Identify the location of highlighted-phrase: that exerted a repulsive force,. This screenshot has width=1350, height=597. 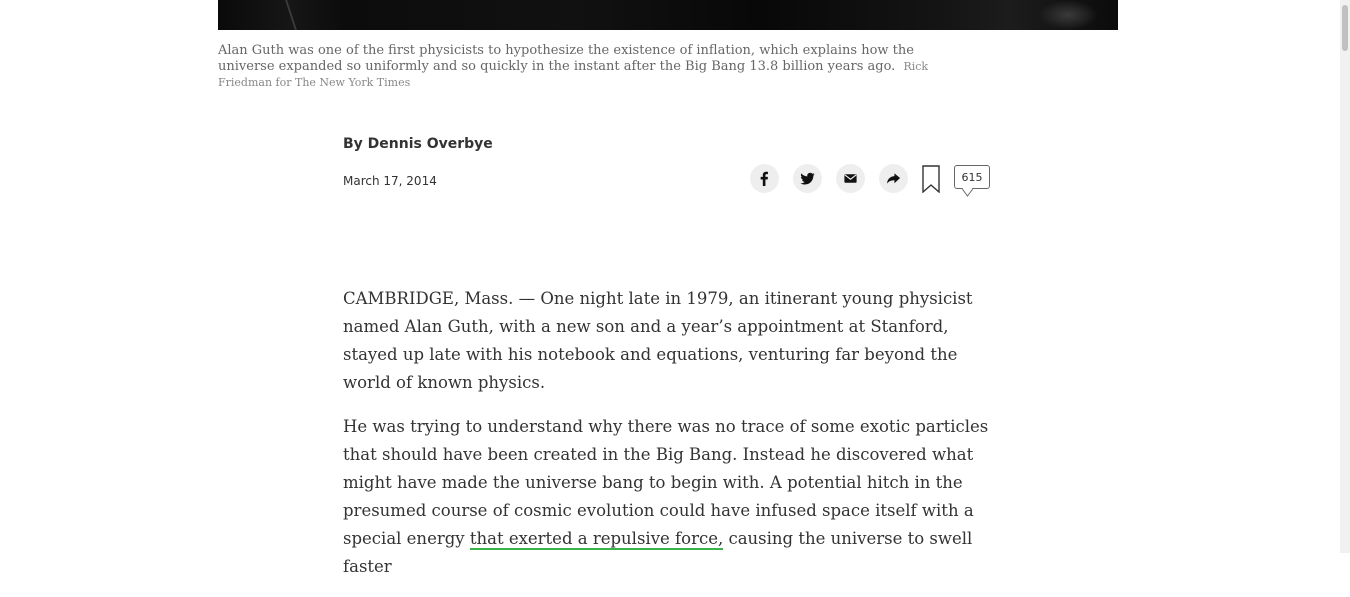
(596, 539).